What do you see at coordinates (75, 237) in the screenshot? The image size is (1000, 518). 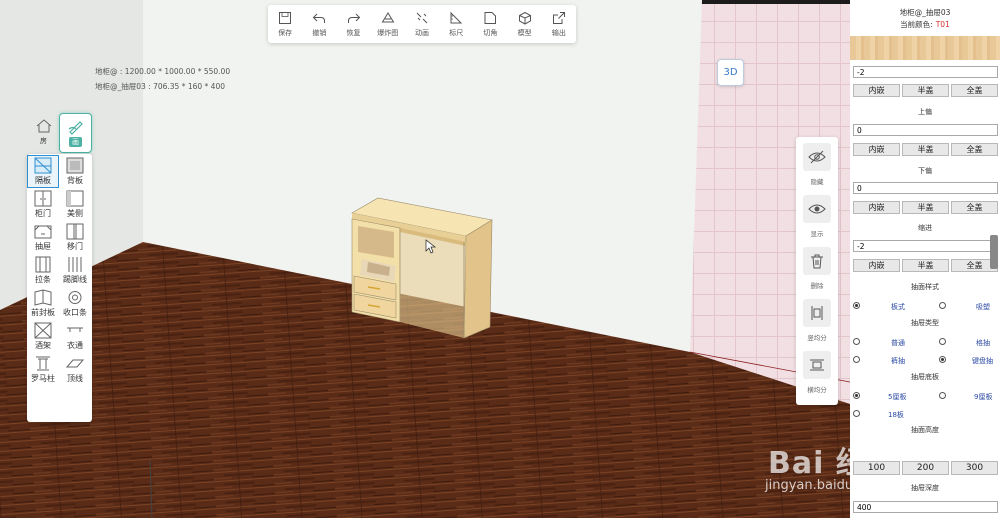 I see `tool-sliding-door: 移门` at bounding box center [75, 237].